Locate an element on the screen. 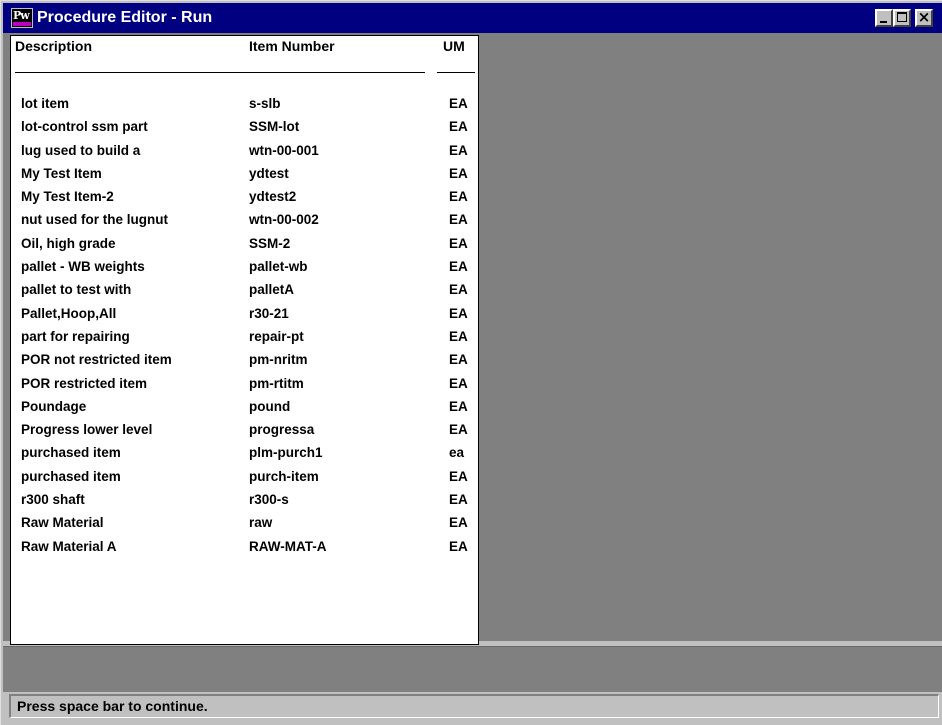 The image size is (942, 725). cell-item-number: raw is located at coordinates (261, 523).